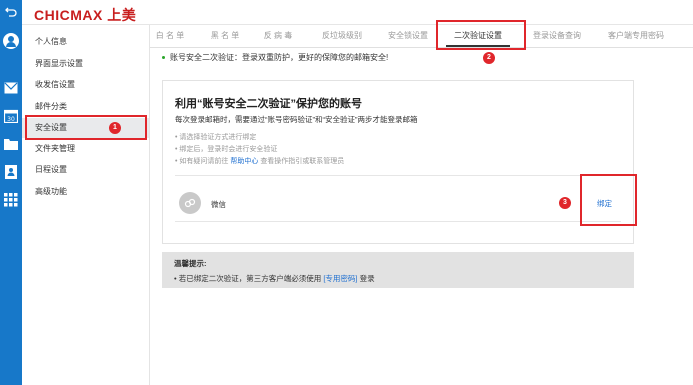 The height and width of the screenshot is (385, 693). I want to click on step-badge-1: 1, so click(115, 128).